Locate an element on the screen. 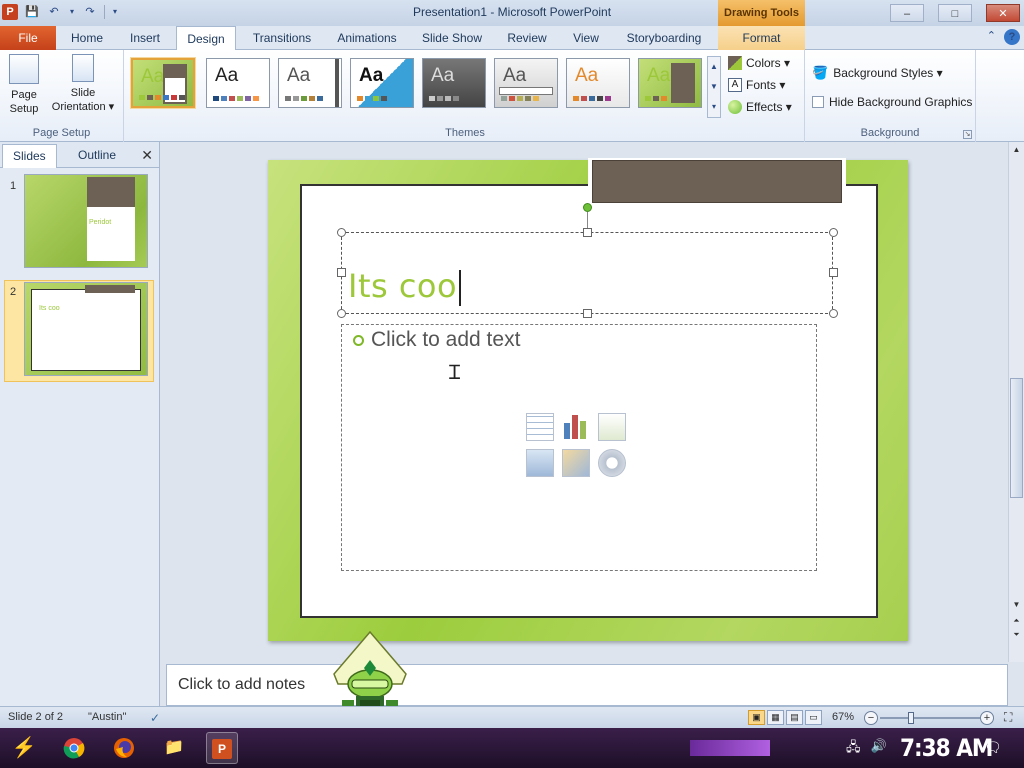  theme-name: "Austin" is located at coordinates (107, 717).